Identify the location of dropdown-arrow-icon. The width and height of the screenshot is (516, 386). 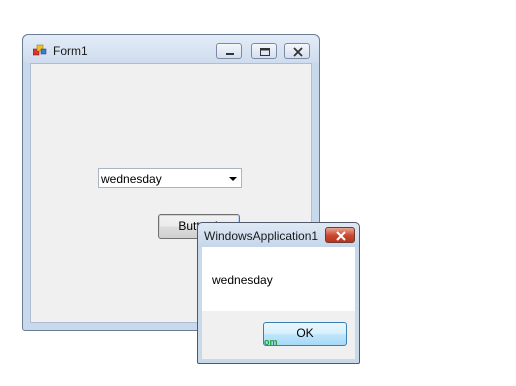
(233, 179).